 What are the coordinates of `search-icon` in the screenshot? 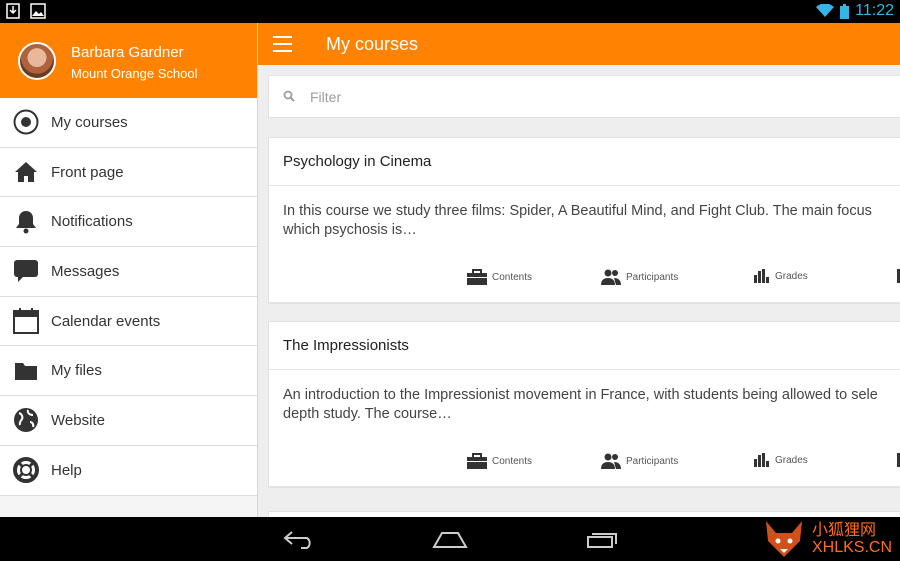 It's located at (289, 96).